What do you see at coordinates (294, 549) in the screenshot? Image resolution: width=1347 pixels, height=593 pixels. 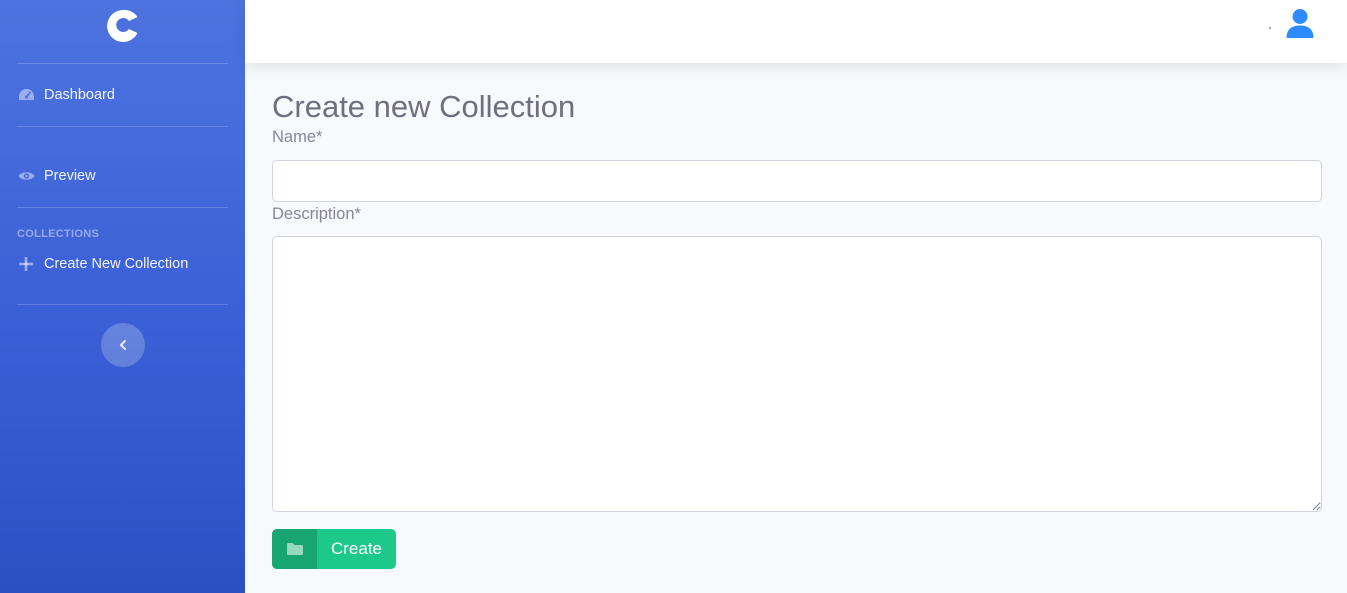 I see `folder-icon` at bounding box center [294, 549].